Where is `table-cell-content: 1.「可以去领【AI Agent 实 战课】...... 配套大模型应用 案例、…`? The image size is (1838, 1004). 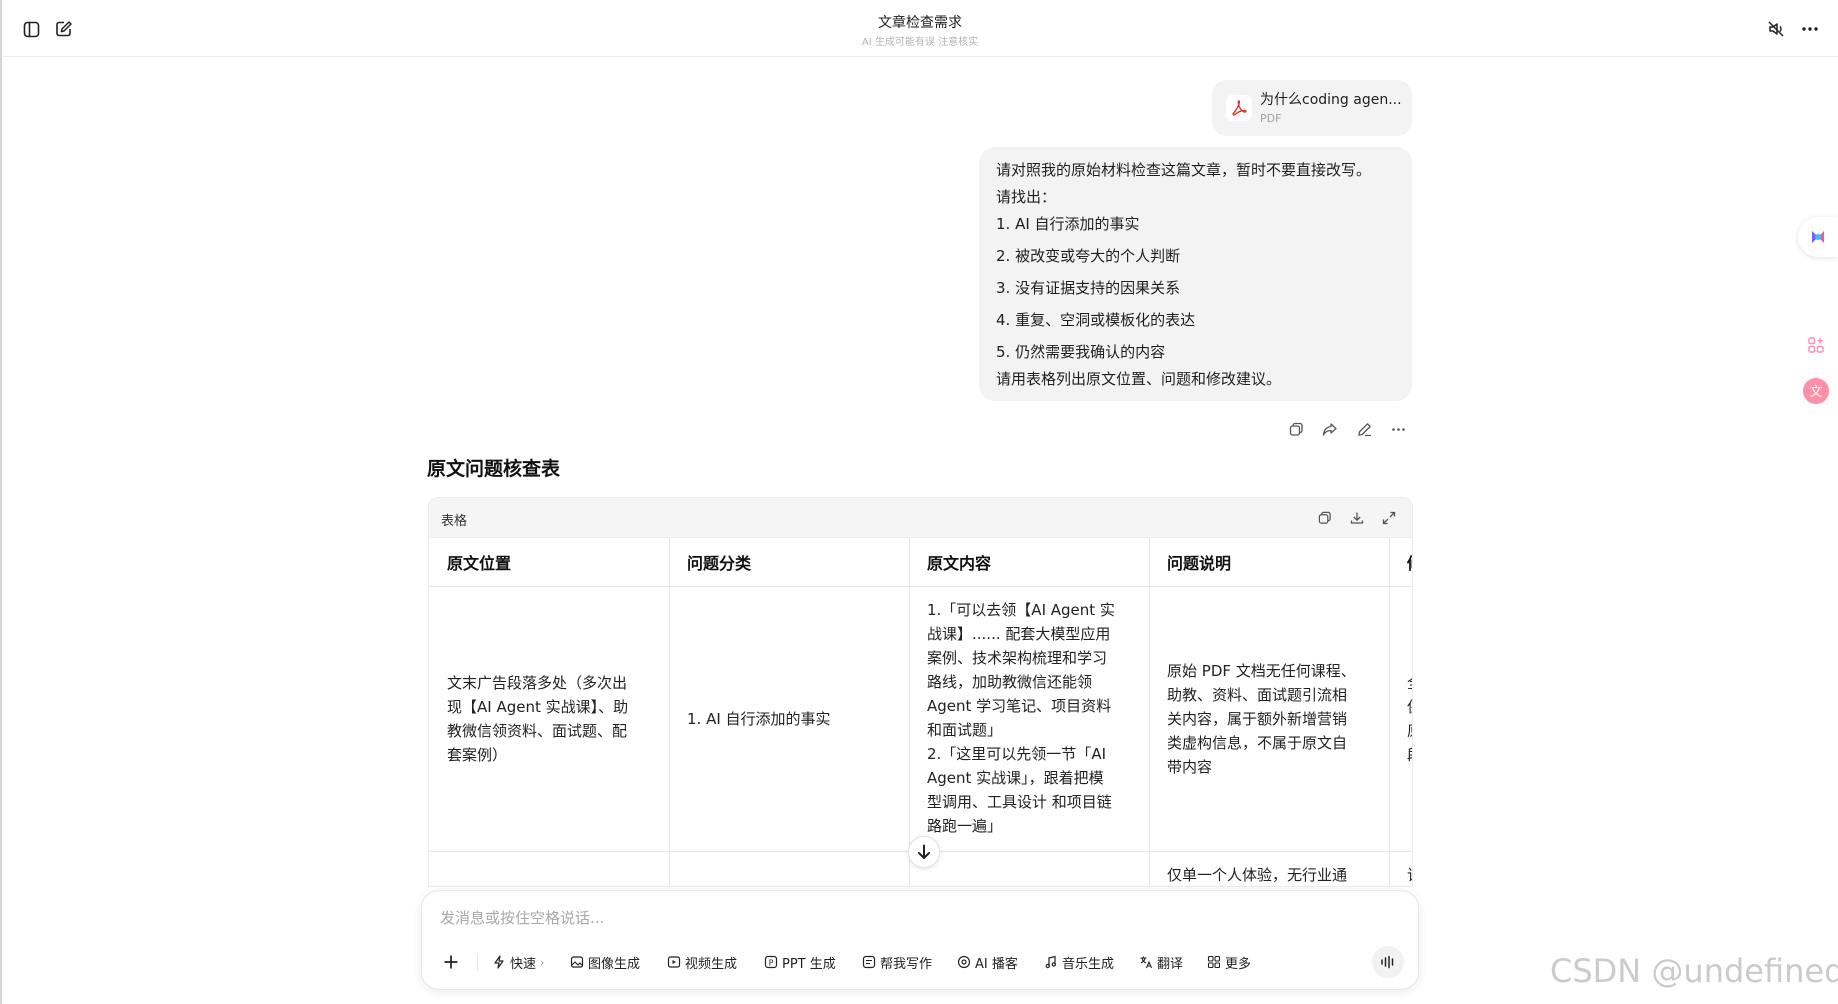
table-cell-content: 1.「可以去领【AI Agent 实 战课】...... 配套大模型应用 案例、… is located at coordinates (1021, 718).